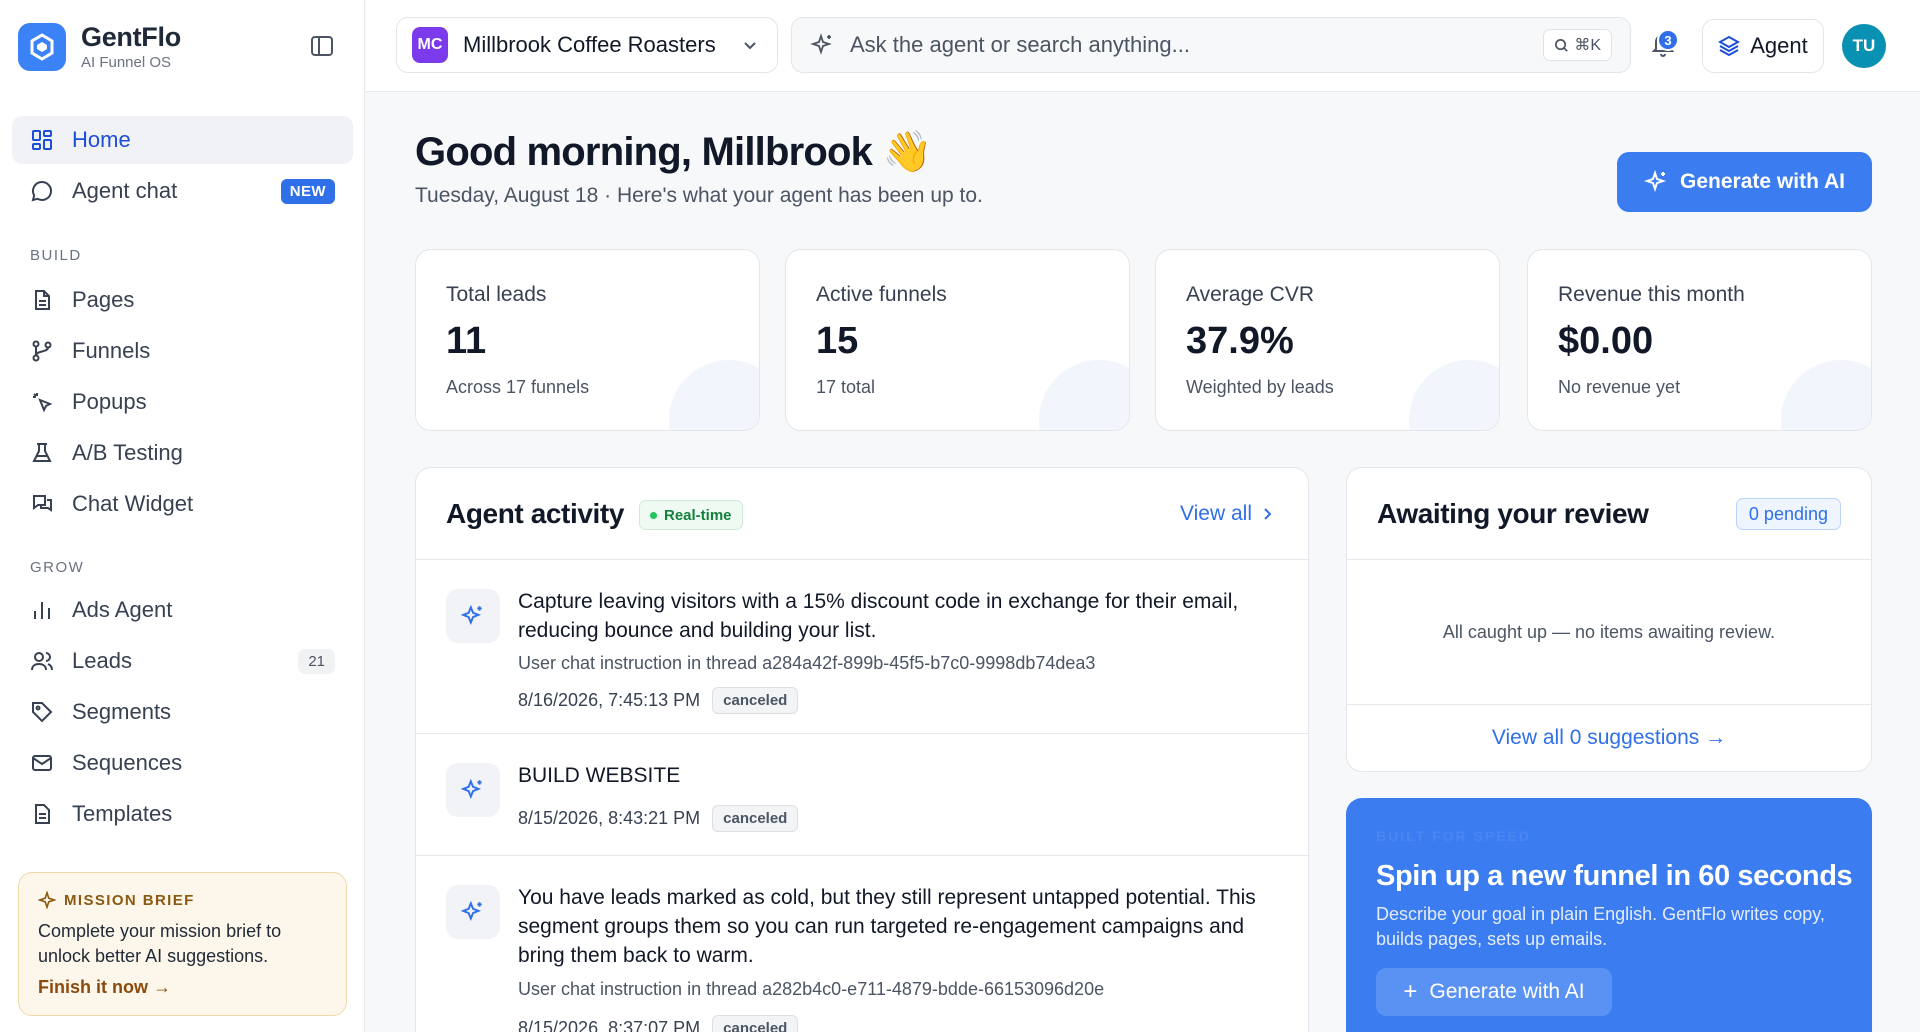 Image resolution: width=1920 pixels, height=1032 pixels. What do you see at coordinates (1699, 340) in the screenshot?
I see `stat-card-revenue: Revenue this month $0.00 No revenue yet` at bounding box center [1699, 340].